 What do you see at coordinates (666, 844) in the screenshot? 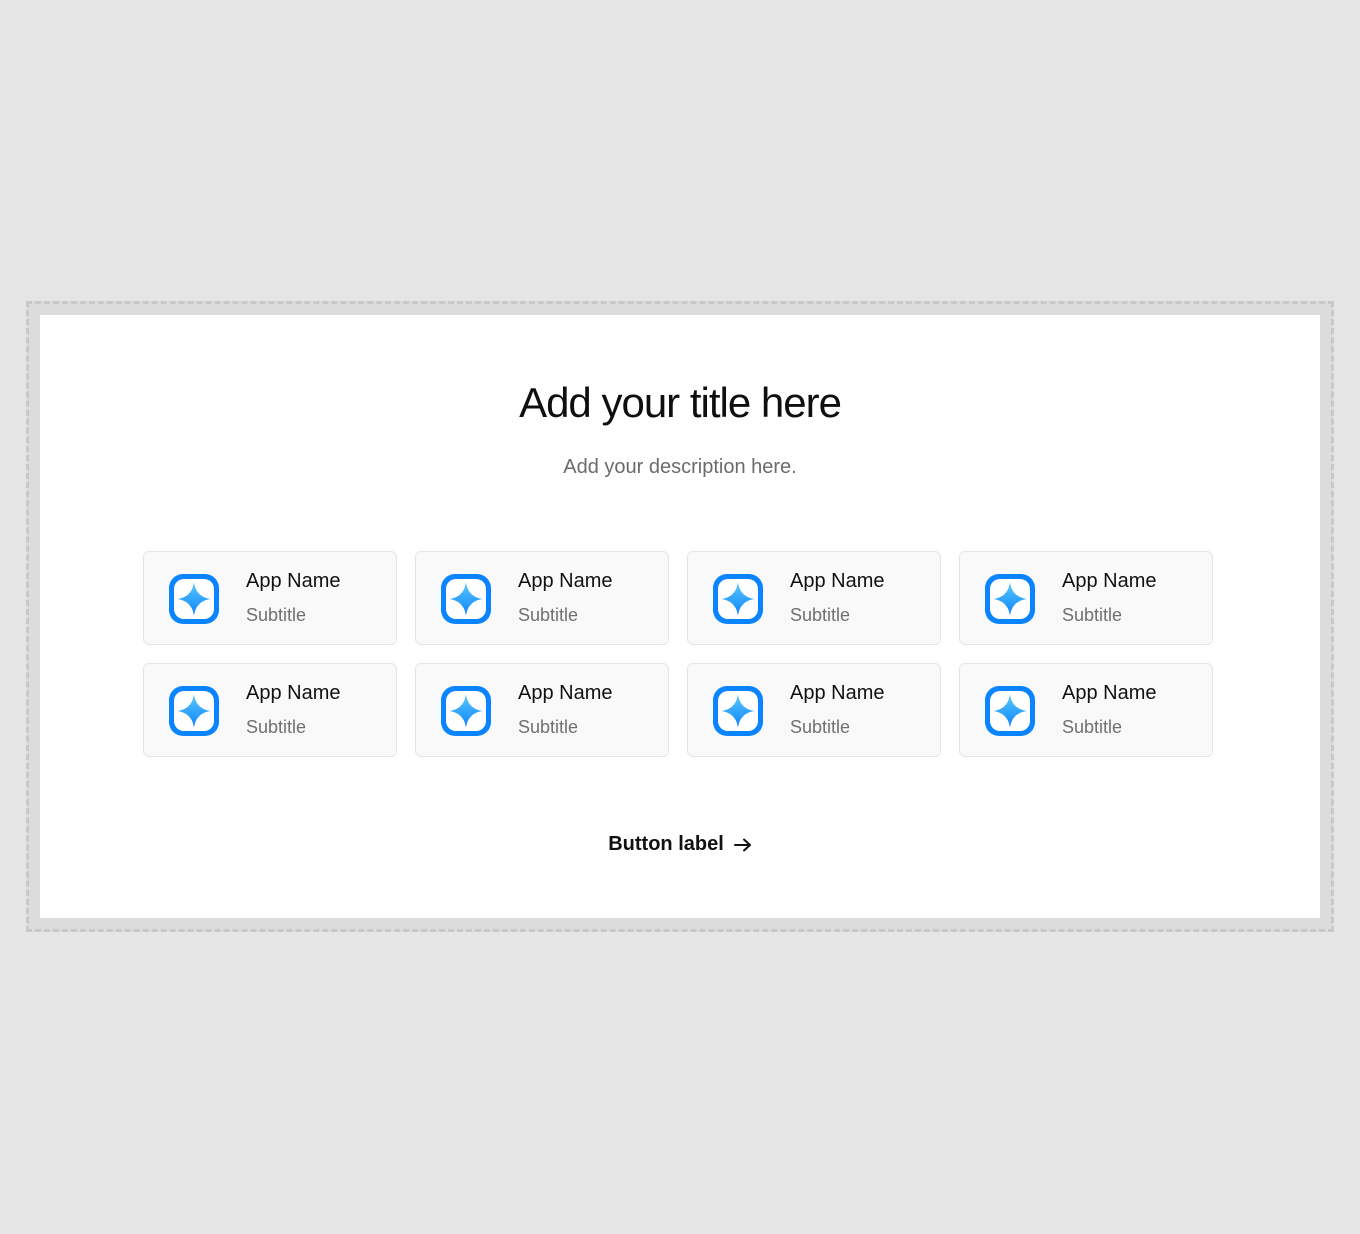
I see `cta-button-label: Button label` at bounding box center [666, 844].